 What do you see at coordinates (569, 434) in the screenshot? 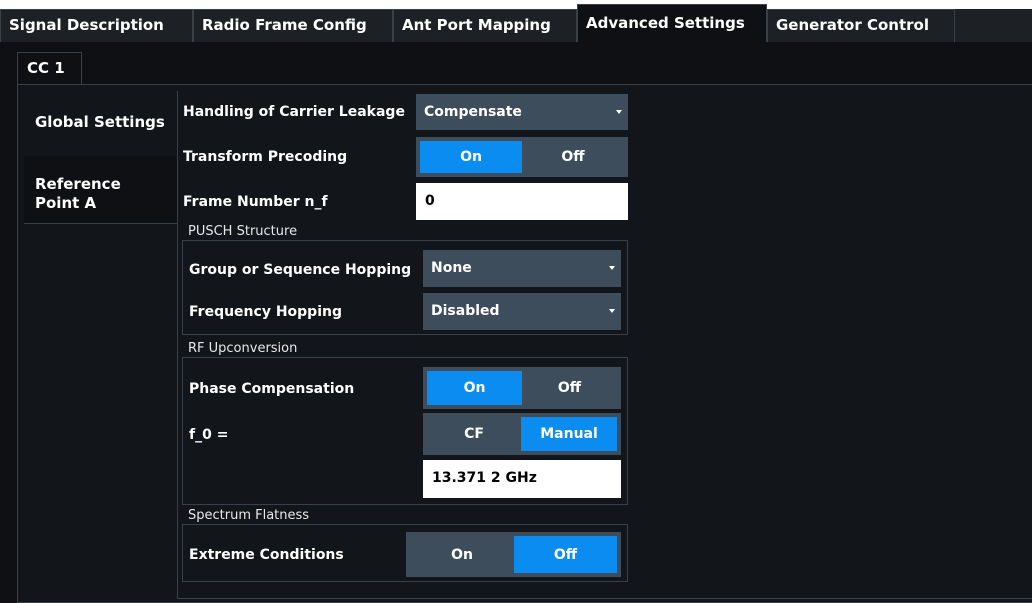
I see `f0-manual-button: Manual` at bounding box center [569, 434].